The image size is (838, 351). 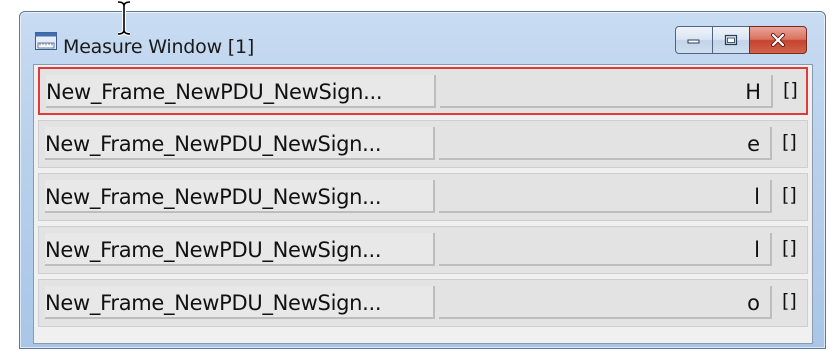 I want to click on minimize-icon, so click(x=693, y=41).